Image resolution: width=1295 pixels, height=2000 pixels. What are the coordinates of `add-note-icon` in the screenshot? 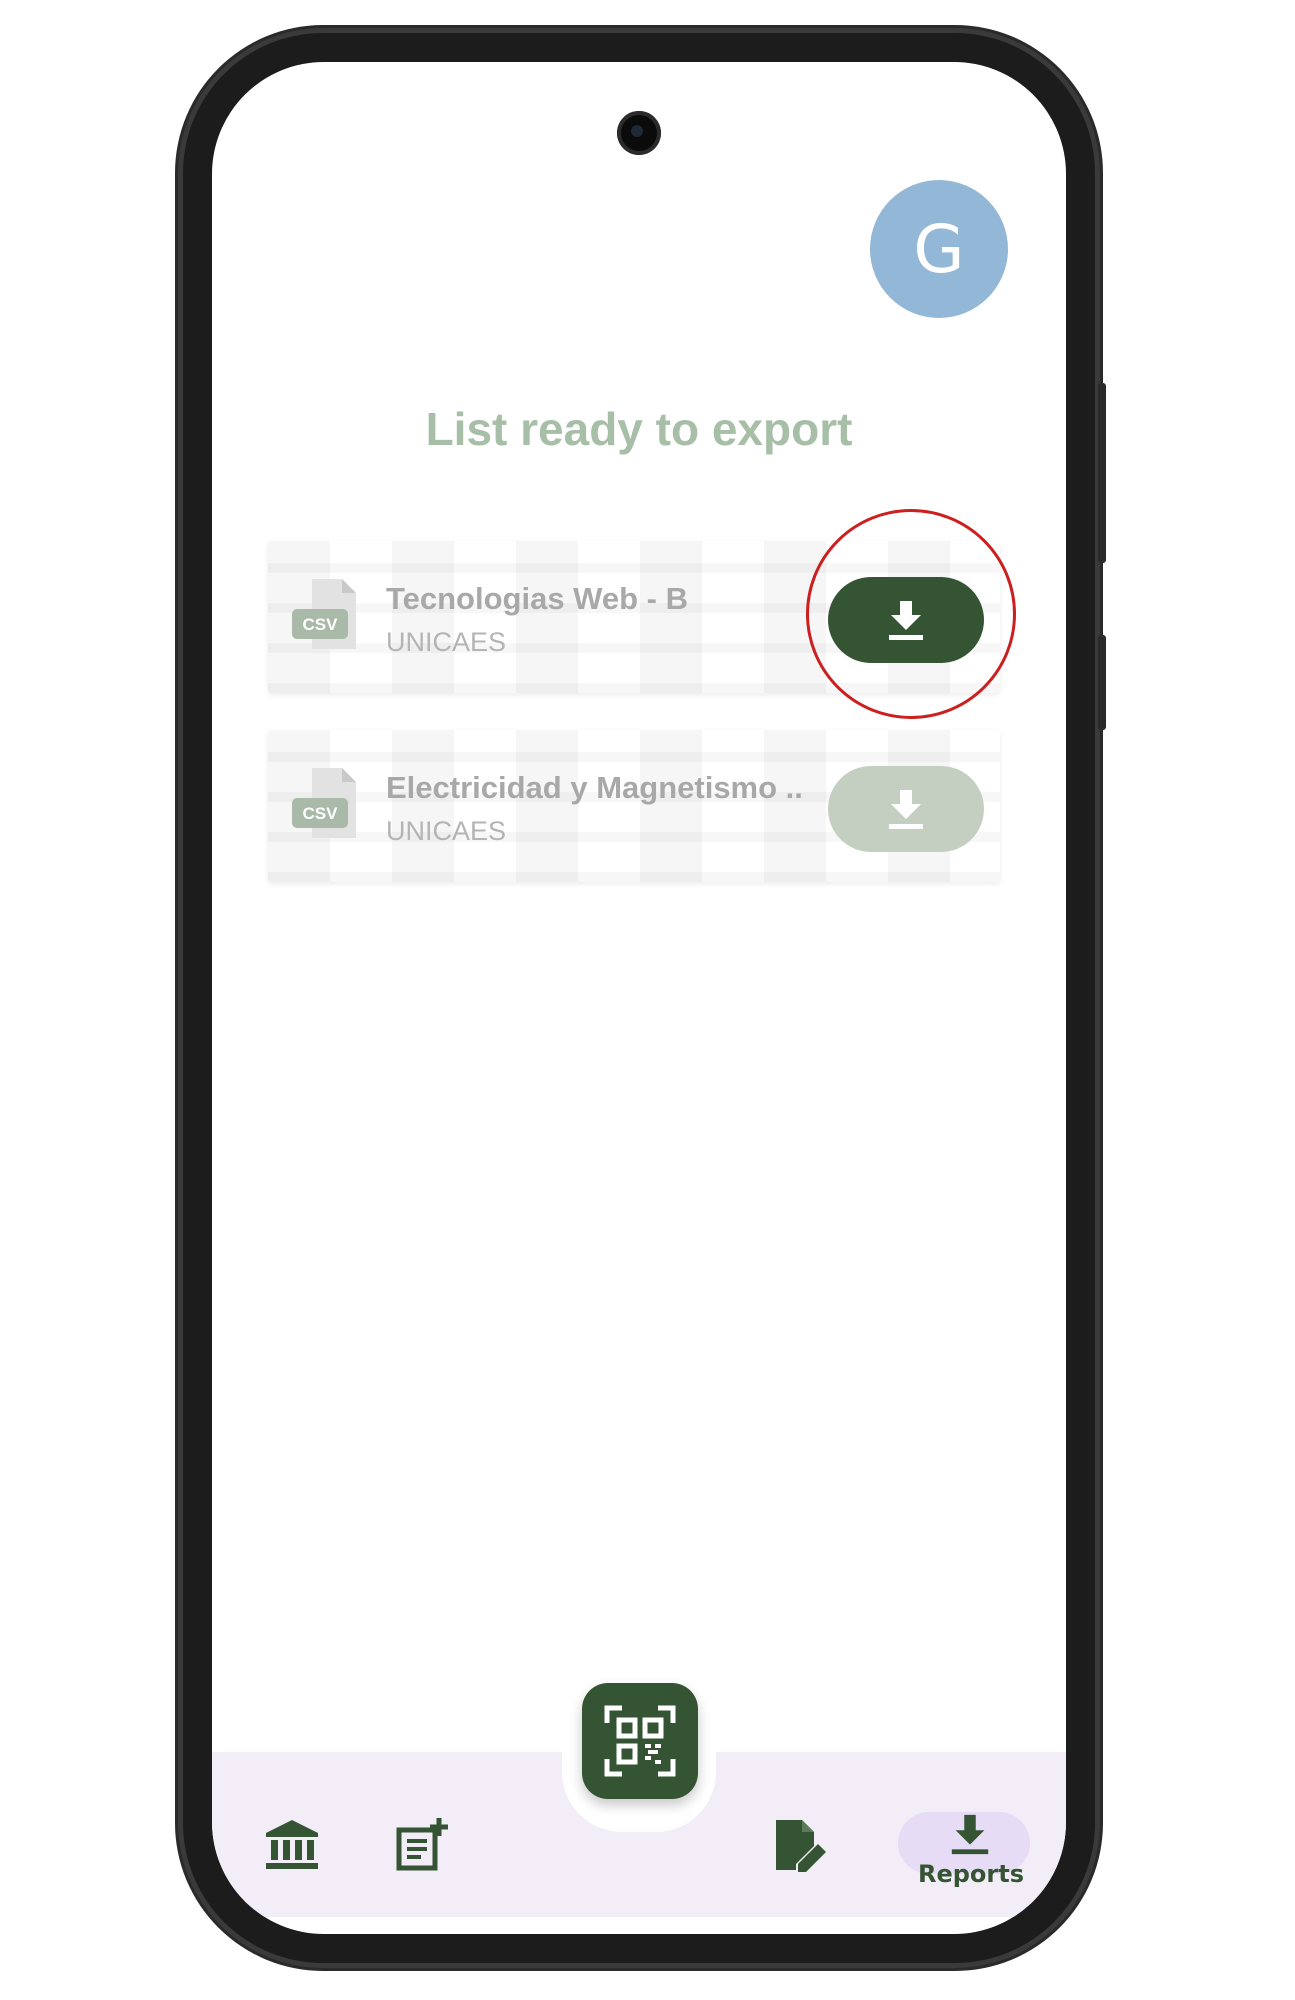 It's located at (422, 1844).